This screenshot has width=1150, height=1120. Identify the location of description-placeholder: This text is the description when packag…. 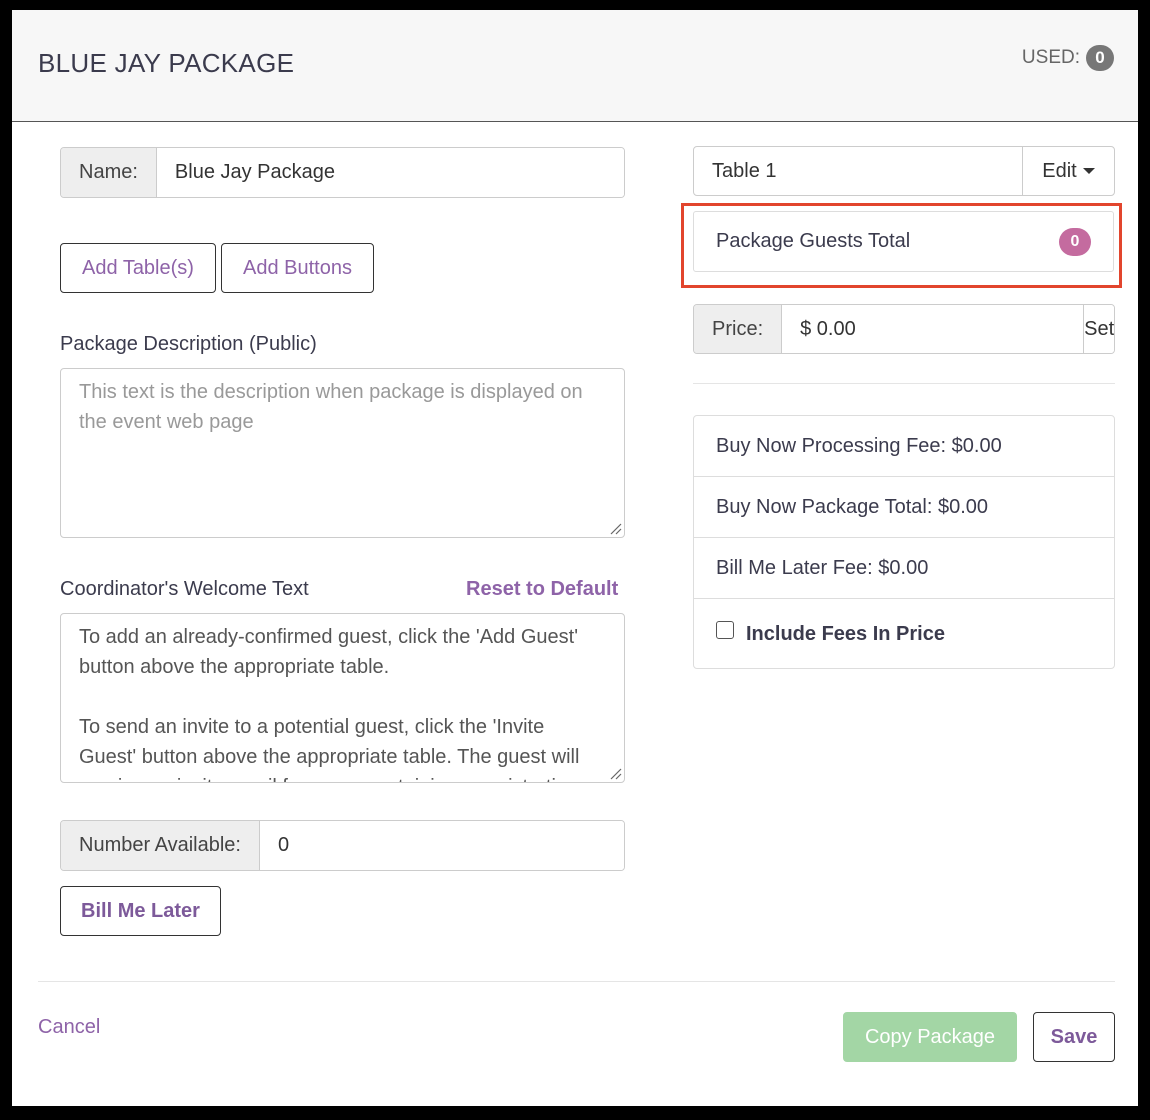
(331, 407).